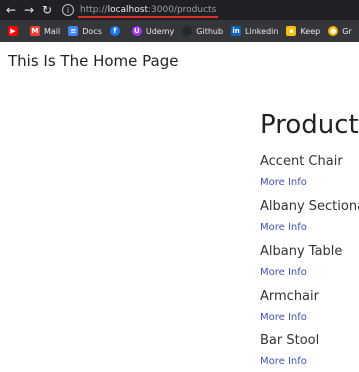  I want to click on browser-toolbar: ← → ↻ i http://localhost:3000/products, so click(179, 10).